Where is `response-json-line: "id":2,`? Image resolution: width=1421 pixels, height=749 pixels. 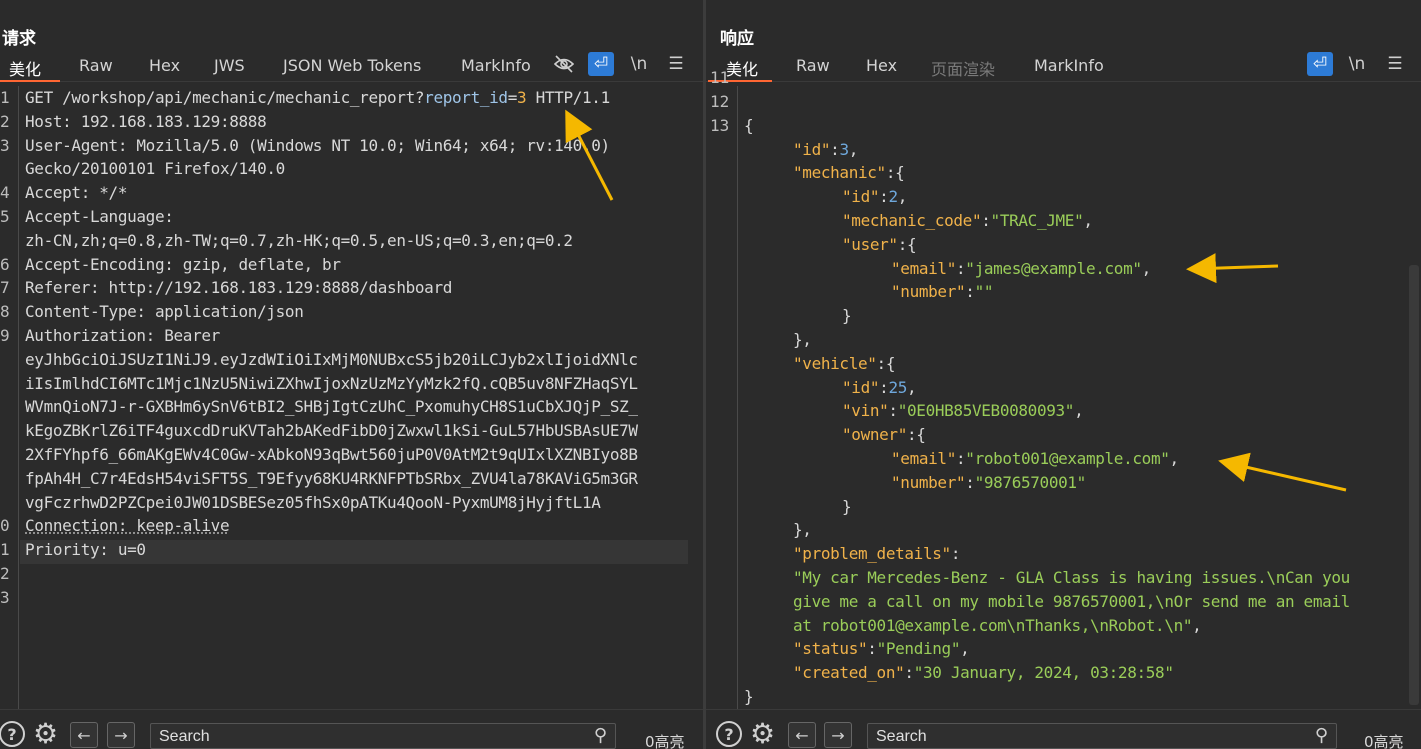 response-json-line: "id":2, is located at coordinates (1063, 197).